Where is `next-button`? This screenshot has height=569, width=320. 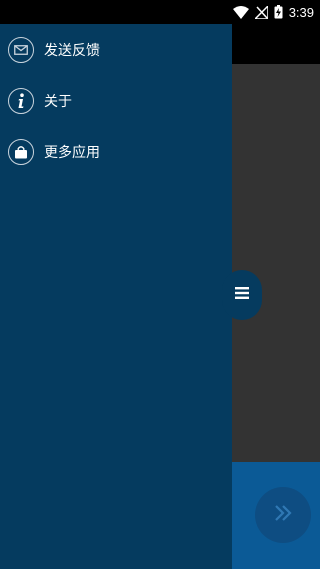
next-button is located at coordinates (283, 515).